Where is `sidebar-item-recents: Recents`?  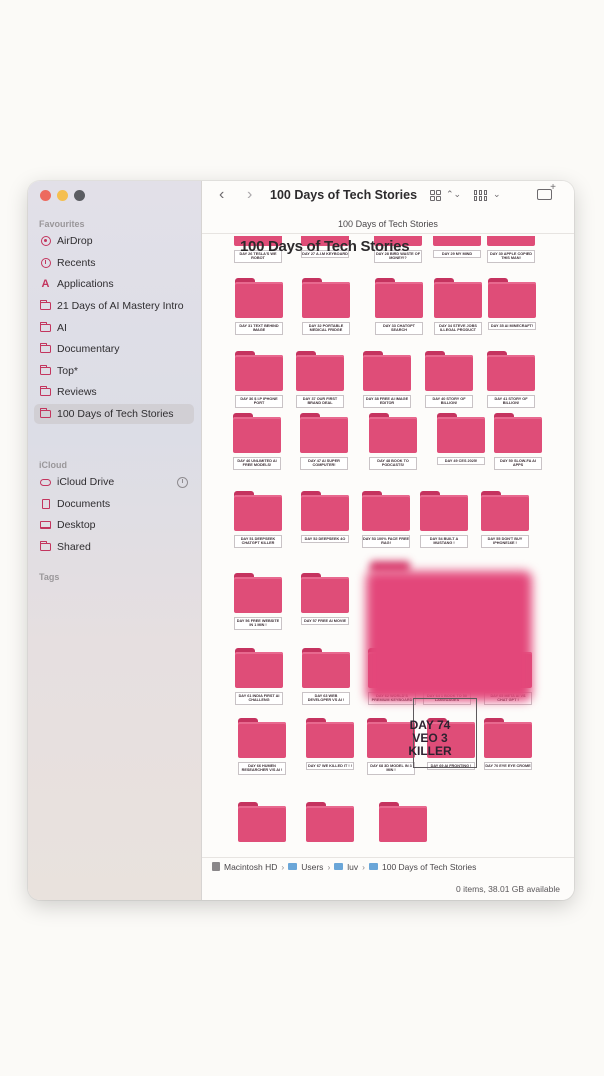 sidebar-item-recents: Recents is located at coordinates (114, 263).